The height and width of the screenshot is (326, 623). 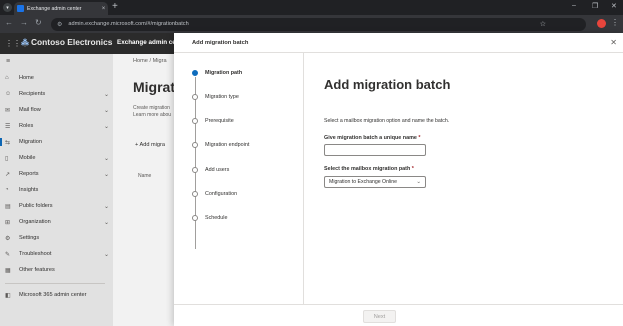 What do you see at coordinates (59, 24) in the screenshot?
I see `site-info-icon: ⚙` at bounding box center [59, 24].